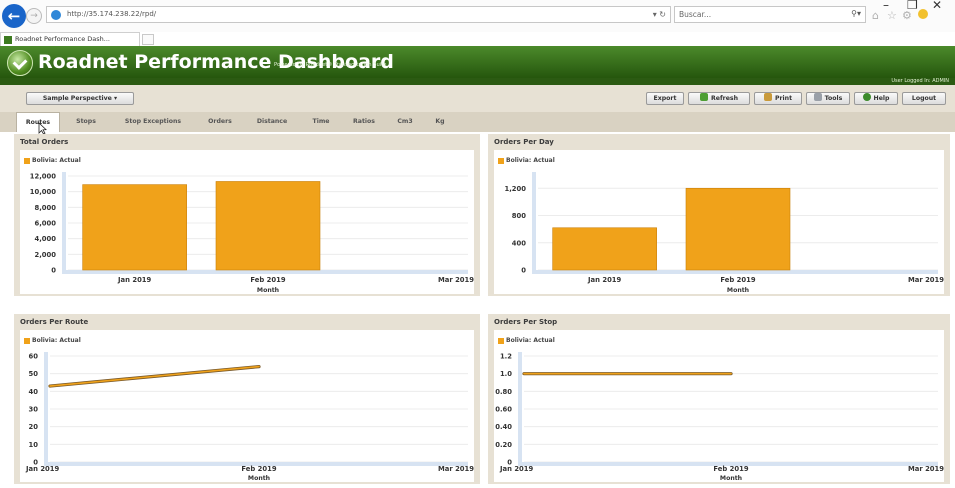 This screenshot has width=955, height=488. I want to click on logout-button: Logout, so click(924, 98).